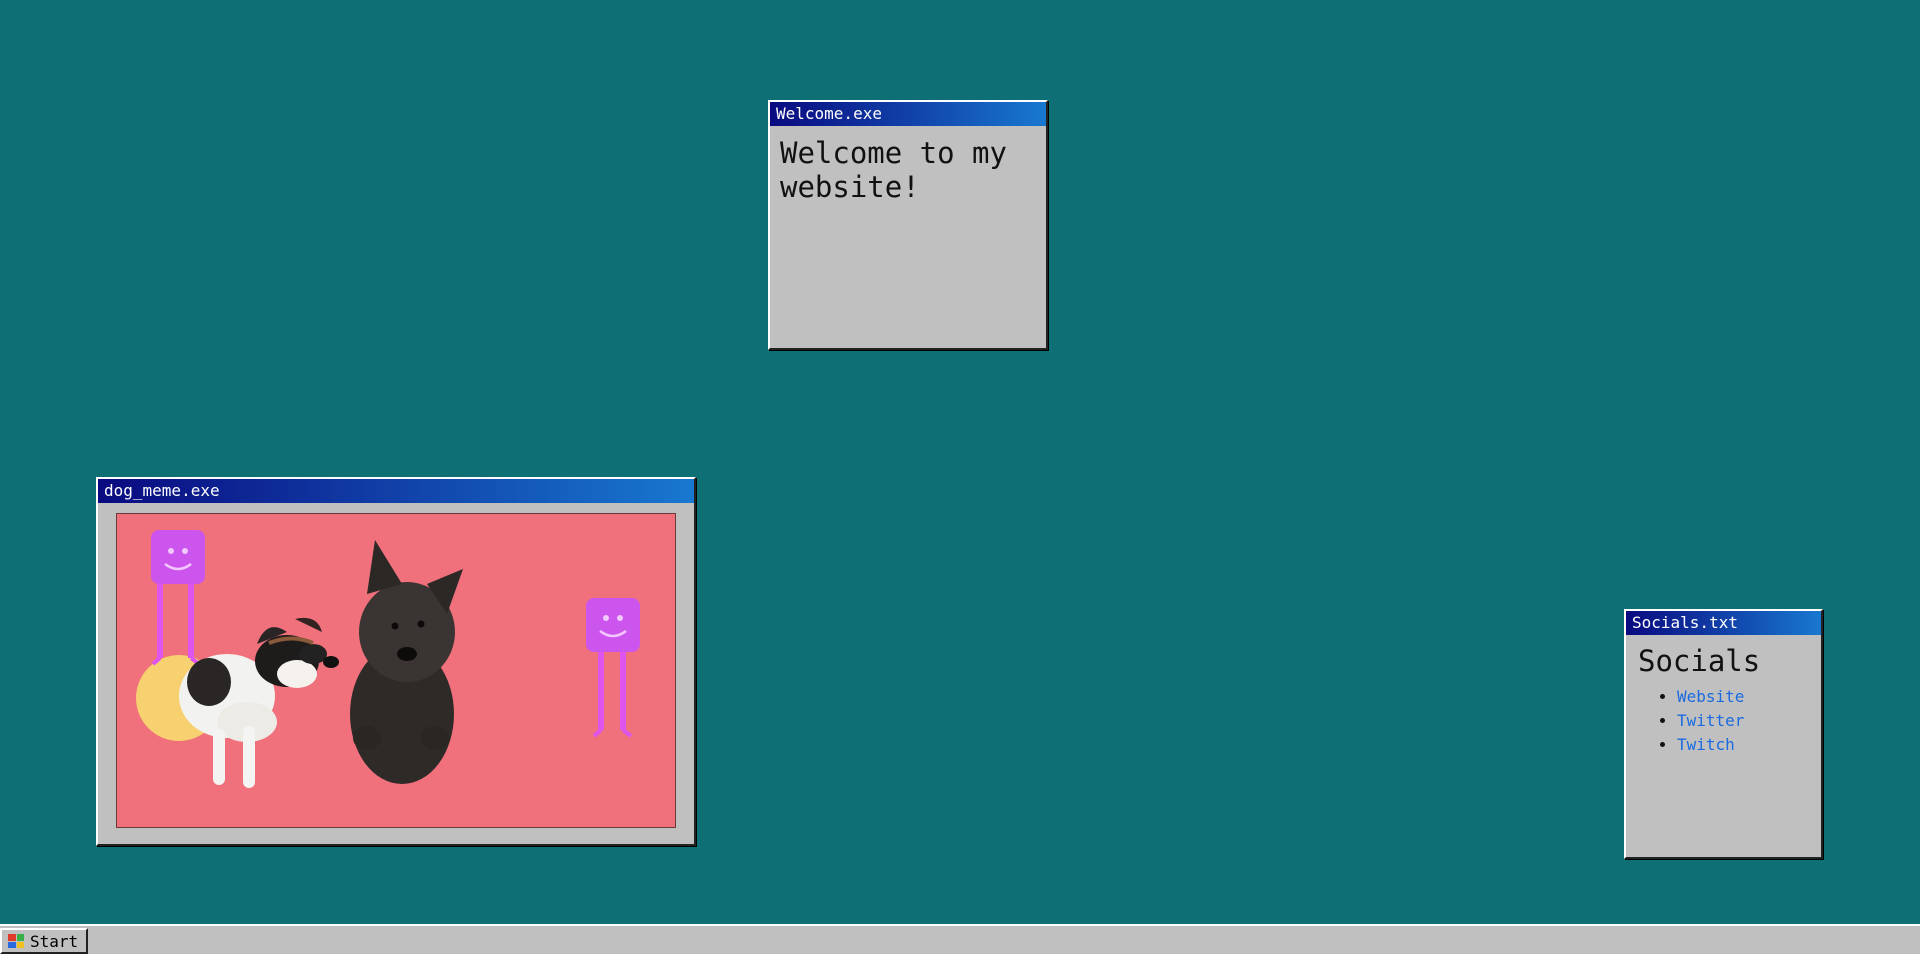  I want to click on list-item: Twitter, so click(1743, 721).